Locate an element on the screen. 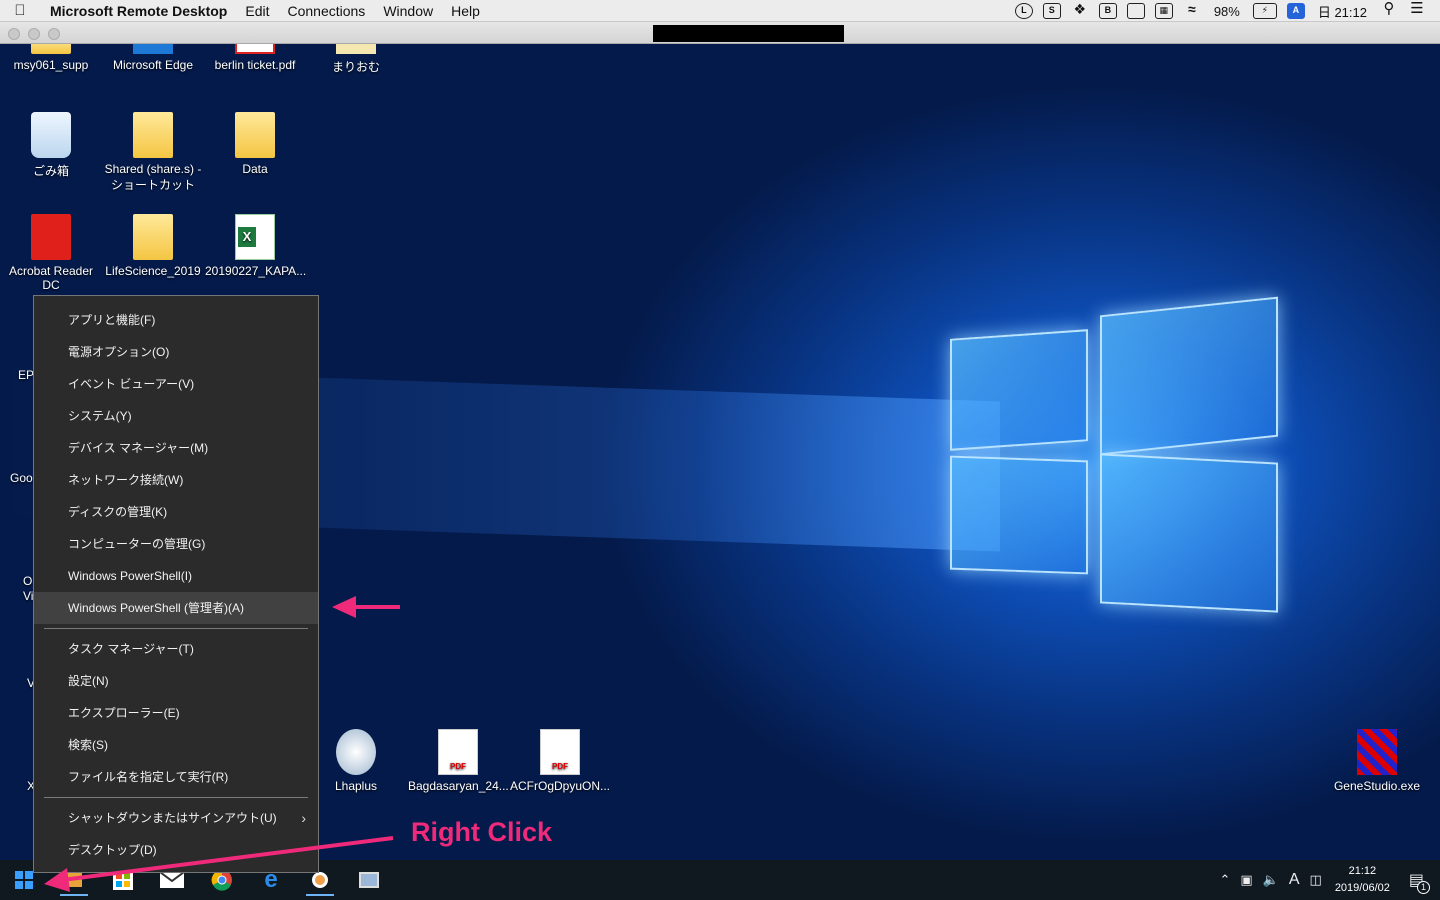  app-name-menu: Microsoft Remote Desktop is located at coordinates (138, 11).